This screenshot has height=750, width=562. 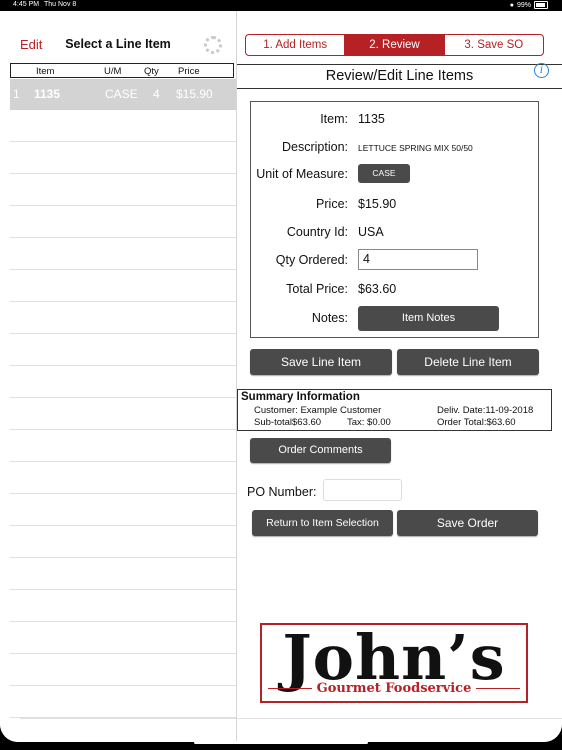 I want to click on status-bar: 4:45 PM Thu Nov 8 ● 99%, so click(x=281, y=5).